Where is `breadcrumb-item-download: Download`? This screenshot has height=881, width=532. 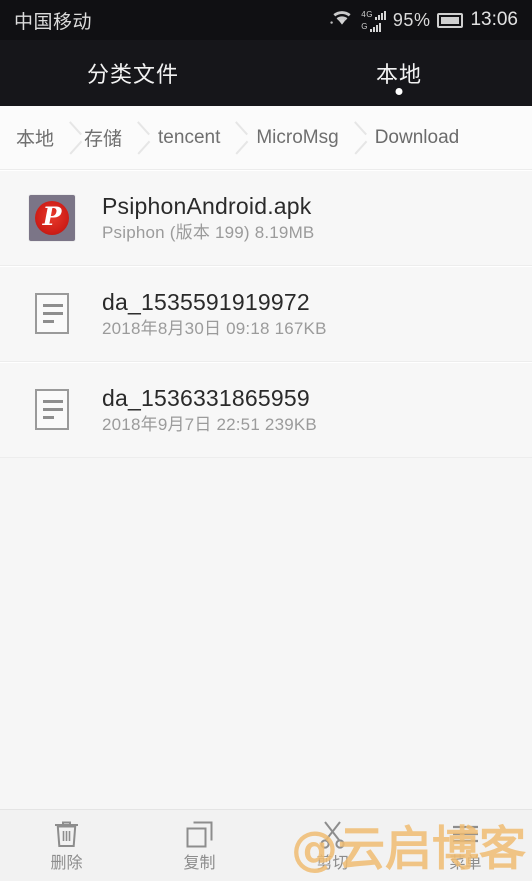 breadcrumb-item-download: Download is located at coordinates (413, 137).